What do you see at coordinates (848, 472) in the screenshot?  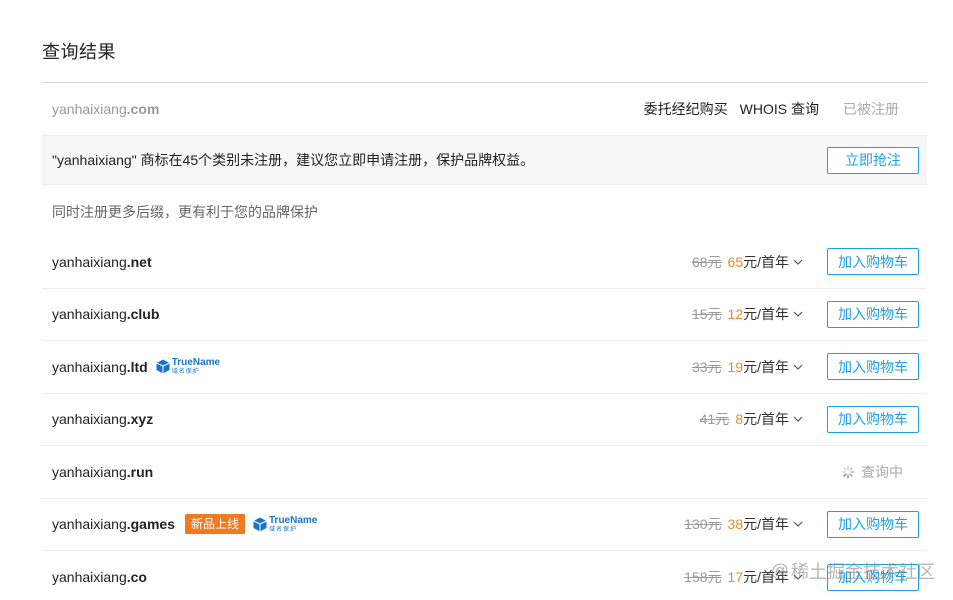 I see `loading-spinner-icon` at bounding box center [848, 472].